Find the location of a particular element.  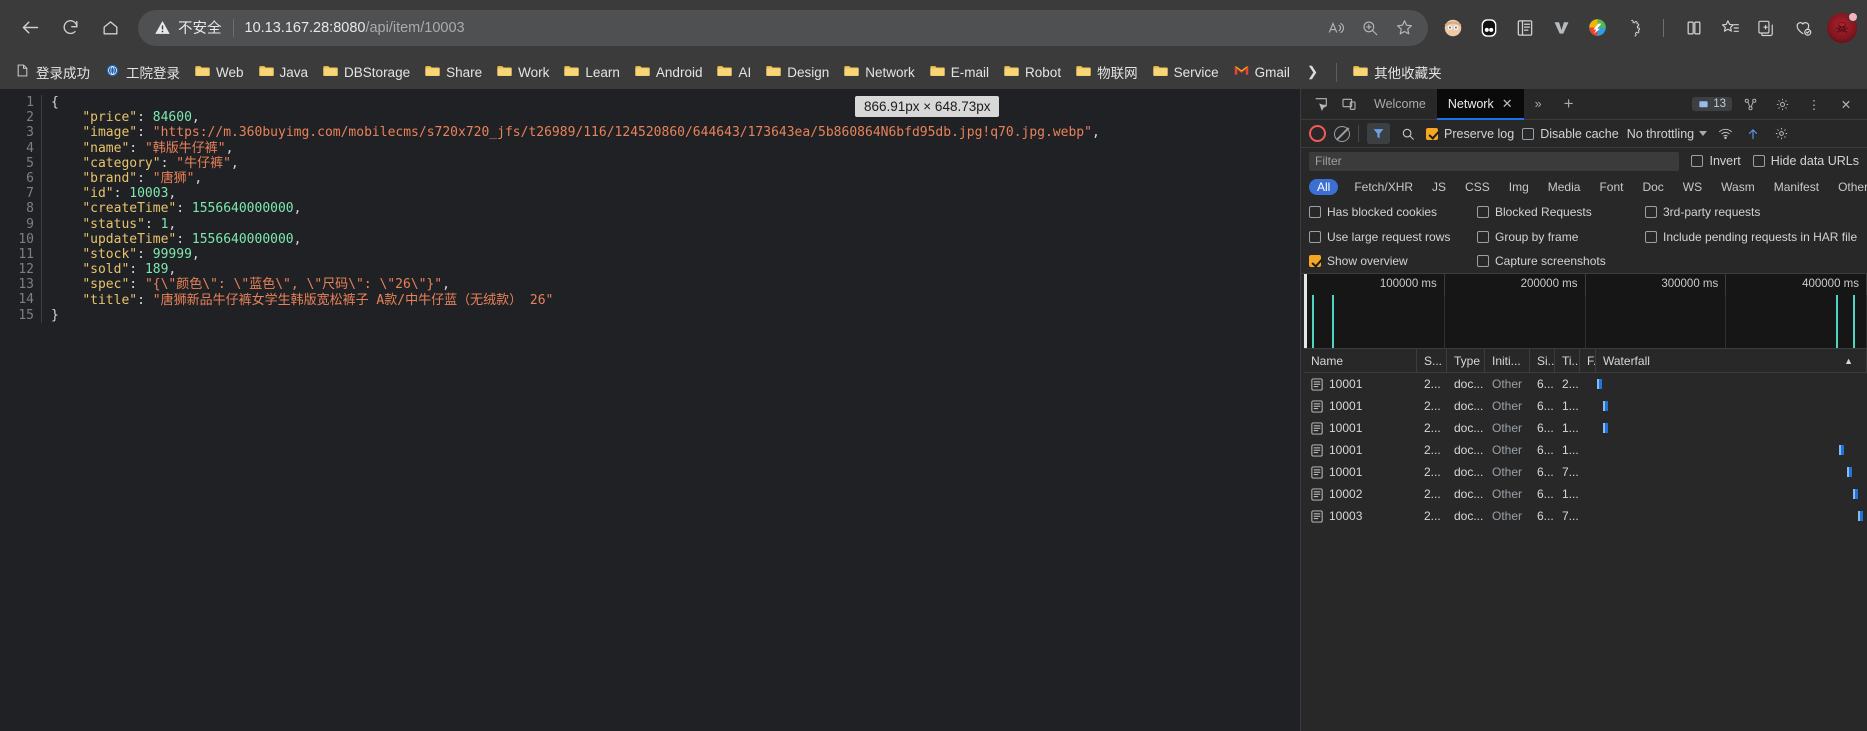

favorite-star-icon is located at coordinates (1404, 28).